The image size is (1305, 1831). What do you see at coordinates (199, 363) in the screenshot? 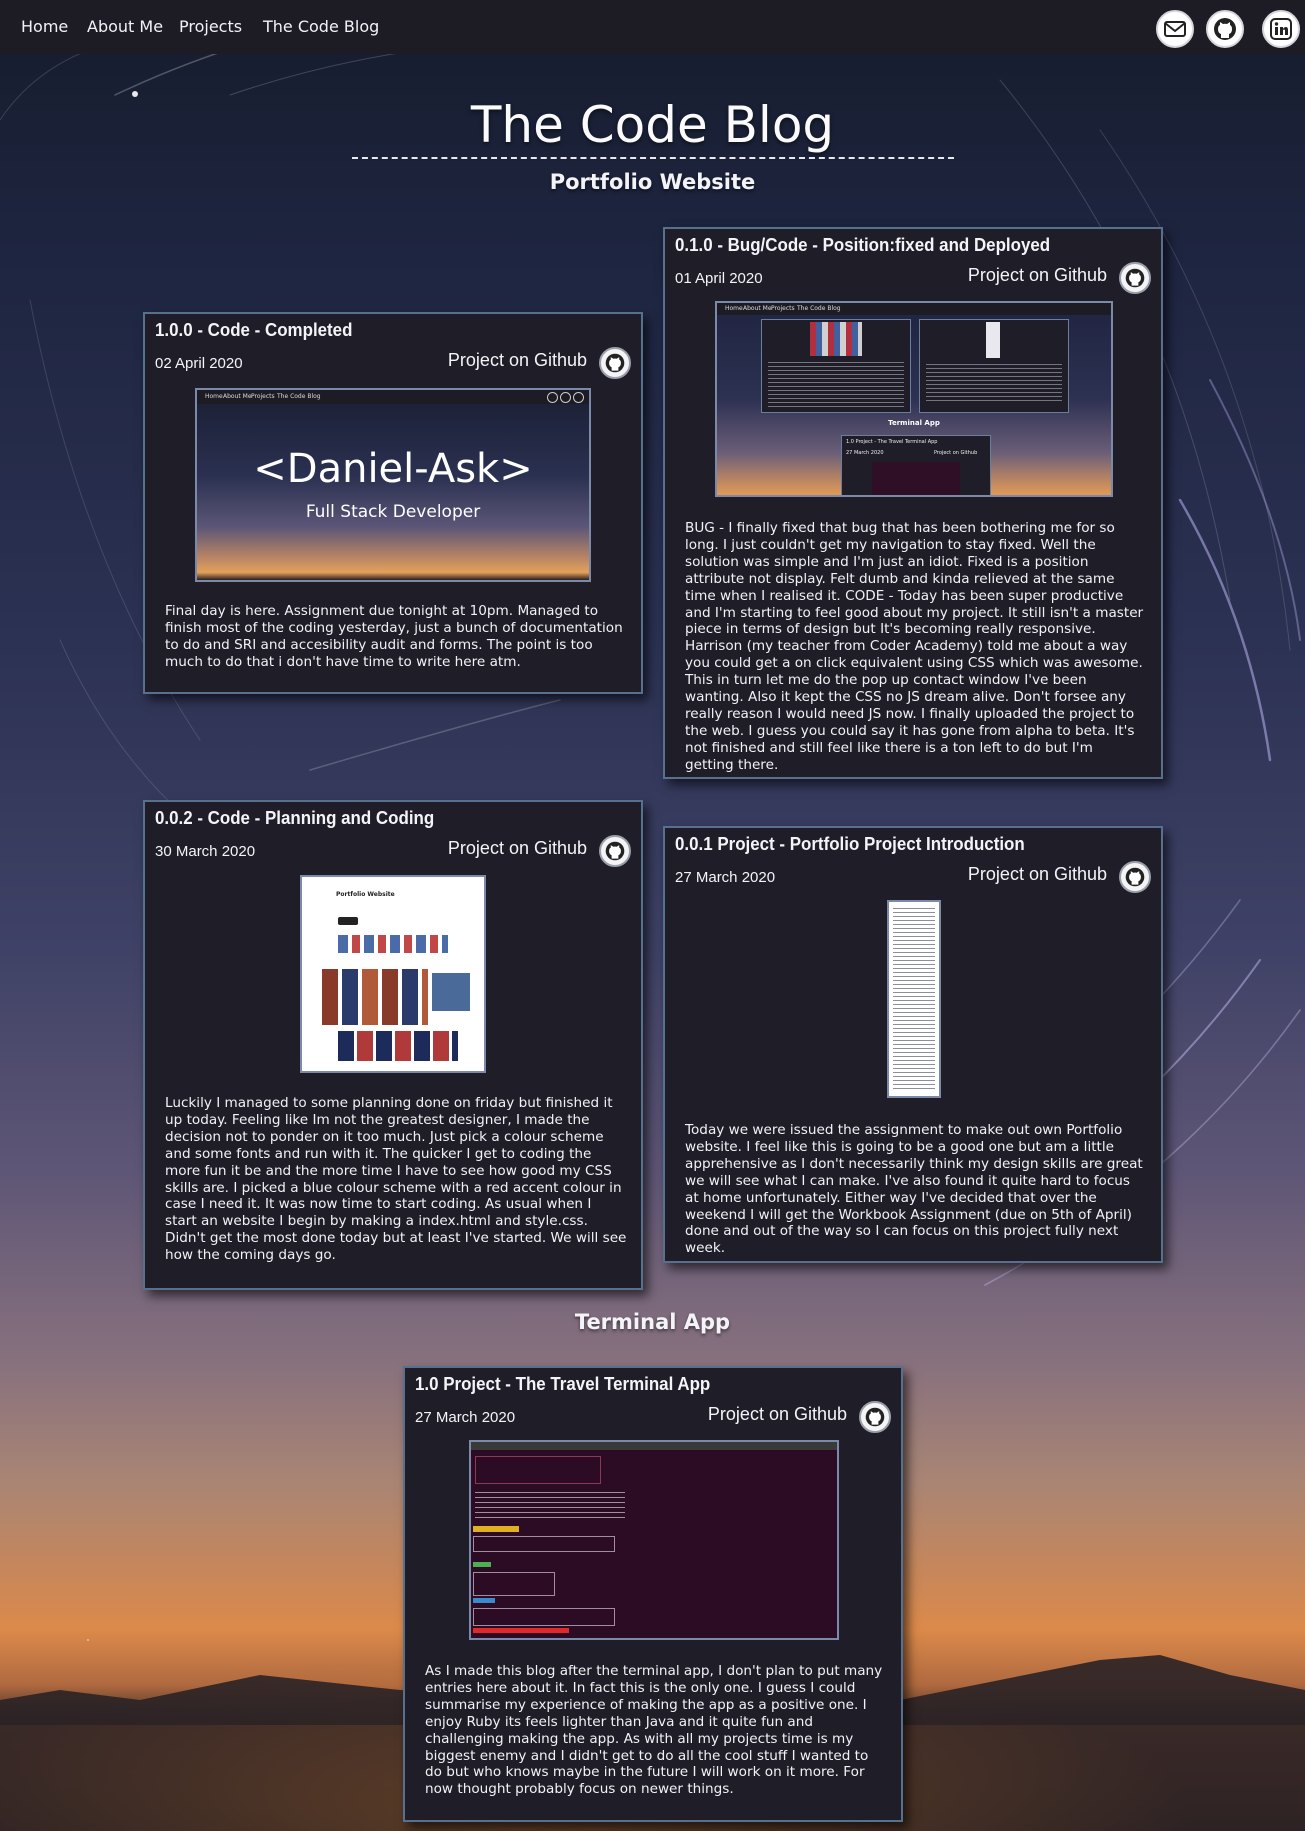
I see `post-date: 02 April 2020` at bounding box center [199, 363].